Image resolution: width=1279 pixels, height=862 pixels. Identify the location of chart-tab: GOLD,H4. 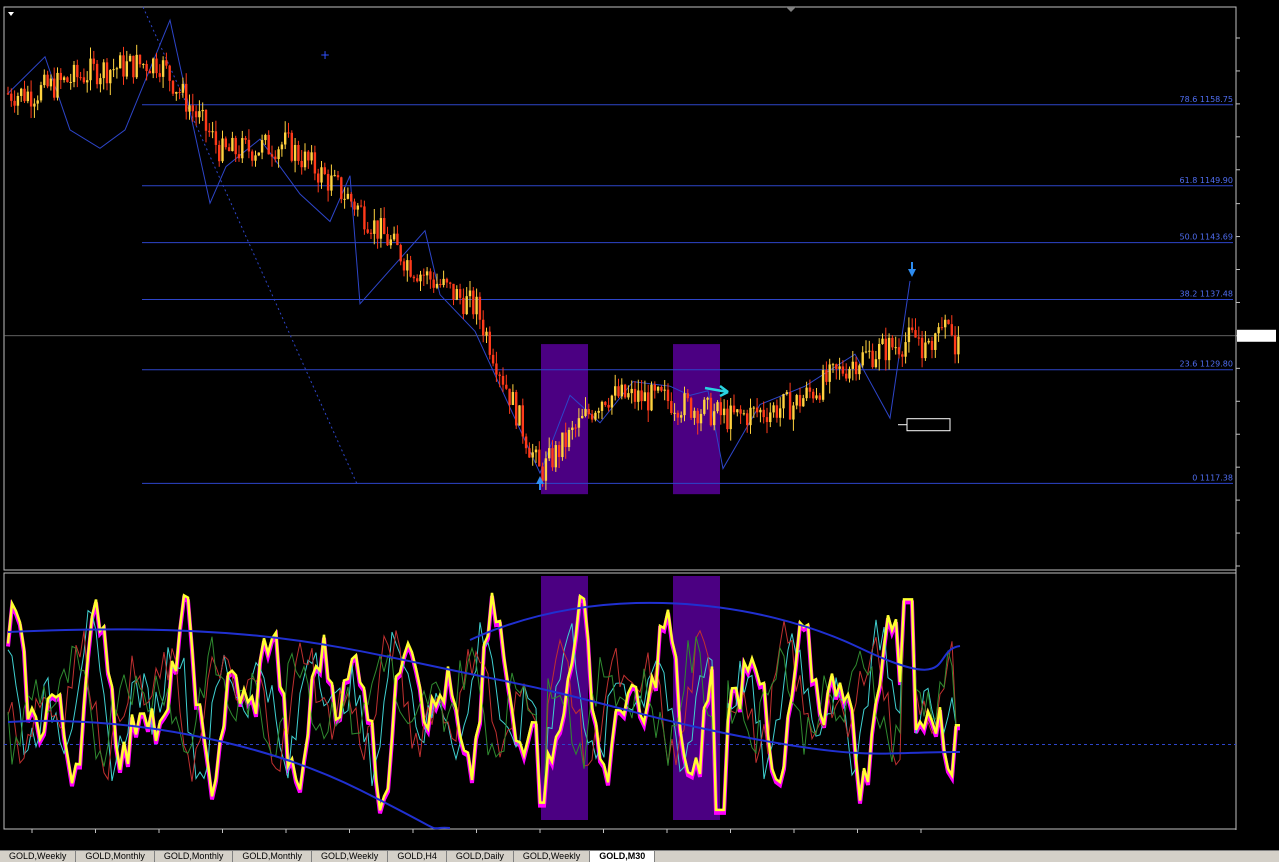
(417, 856).